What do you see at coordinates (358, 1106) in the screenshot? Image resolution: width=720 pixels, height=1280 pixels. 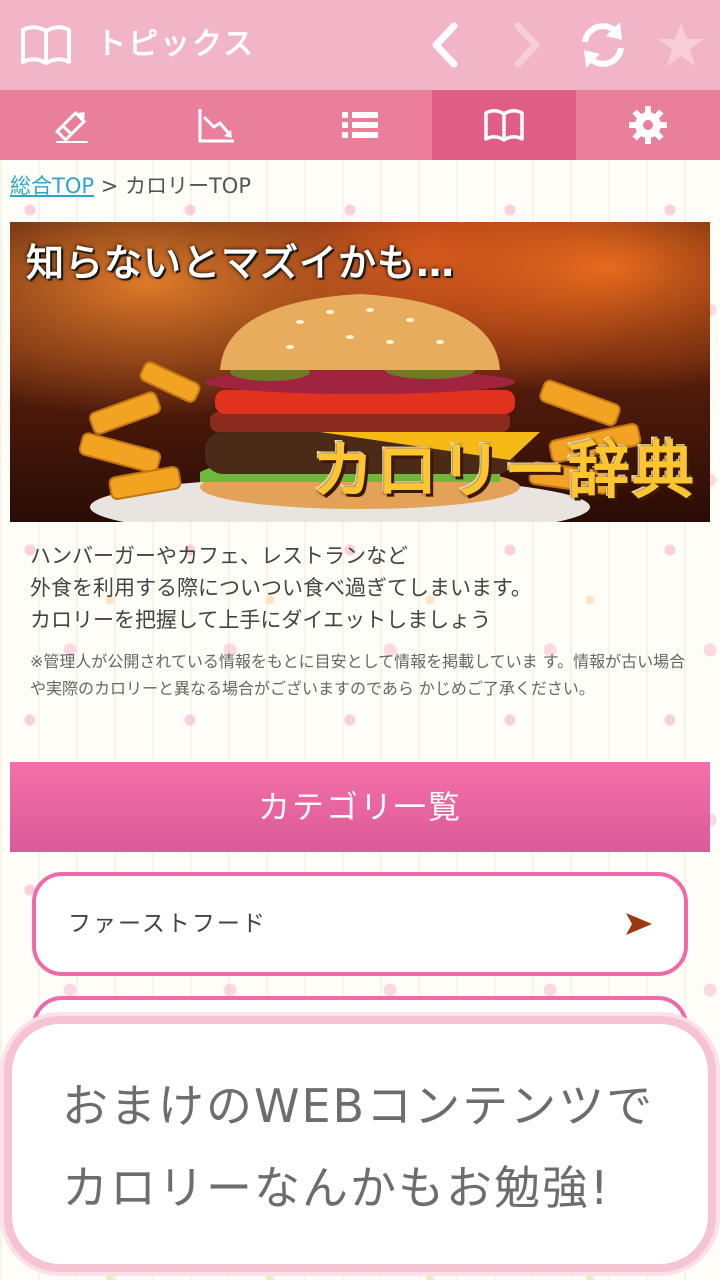 I see `promo-line-1: おまけのWEBコンテンツで` at bounding box center [358, 1106].